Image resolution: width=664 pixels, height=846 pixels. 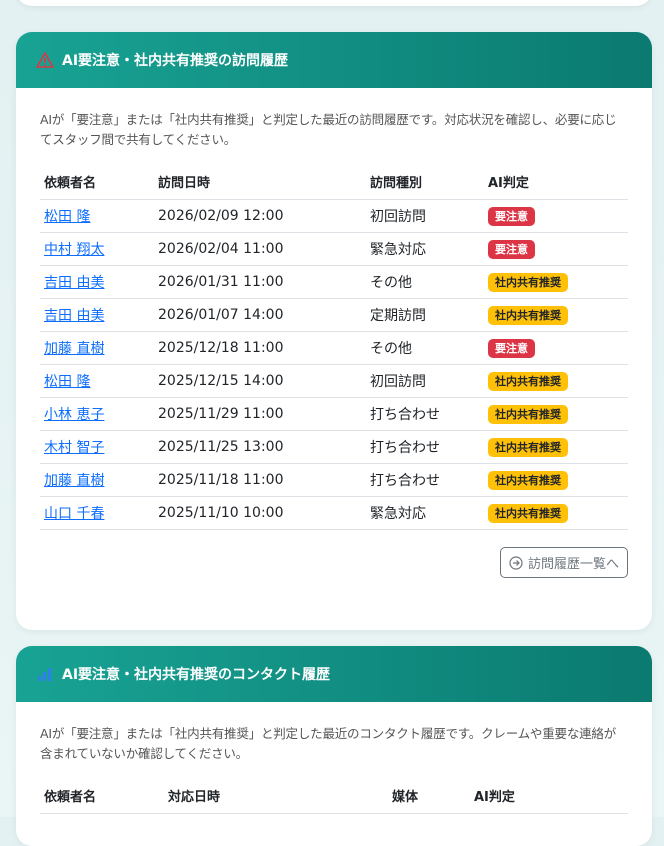 What do you see at coordinates (334, 60) in the screenshot?
I see `visit-card-header: AI要注意・社内共有推奨の訪問履歴` at bounding box center [334, 60].